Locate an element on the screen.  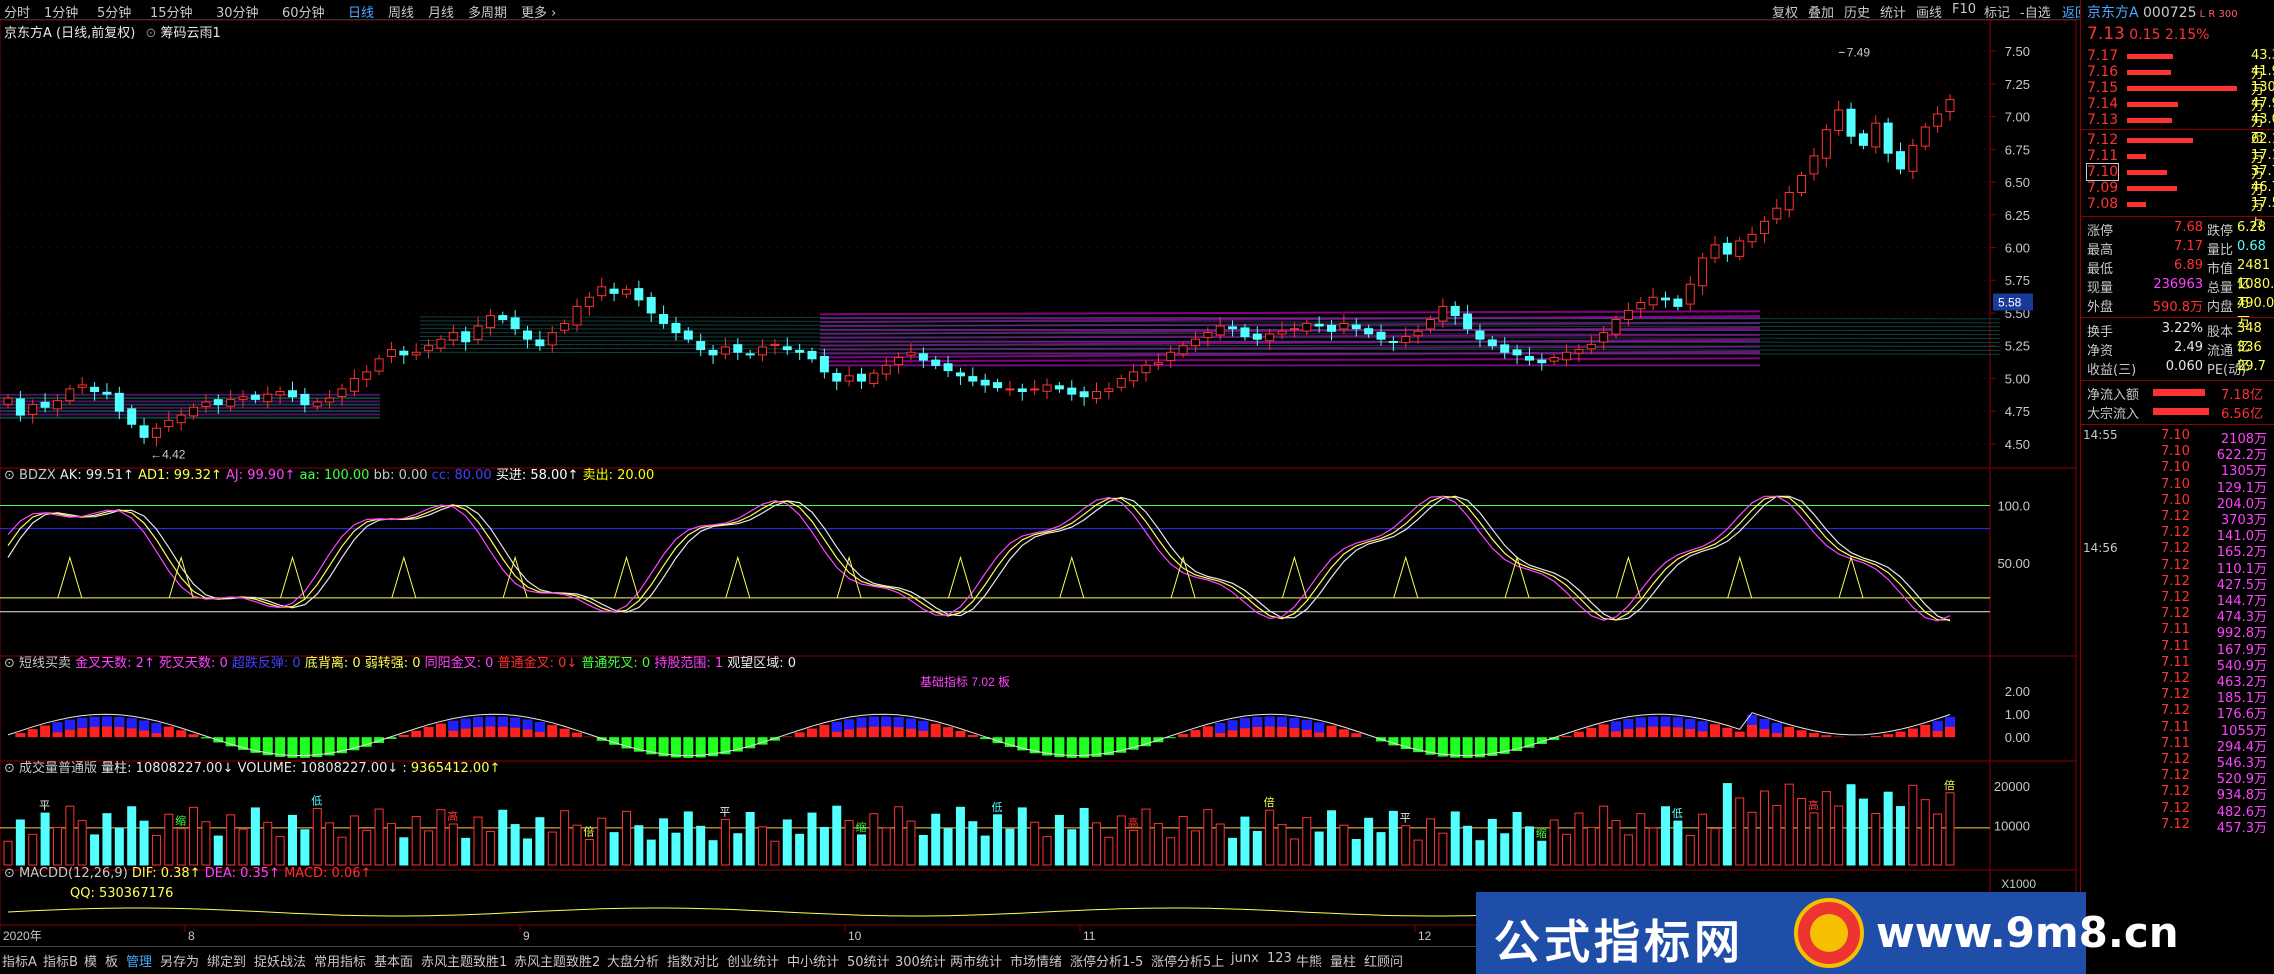
bottom-tab-19: 市场情绪 is located at coordinates (1036, 960).